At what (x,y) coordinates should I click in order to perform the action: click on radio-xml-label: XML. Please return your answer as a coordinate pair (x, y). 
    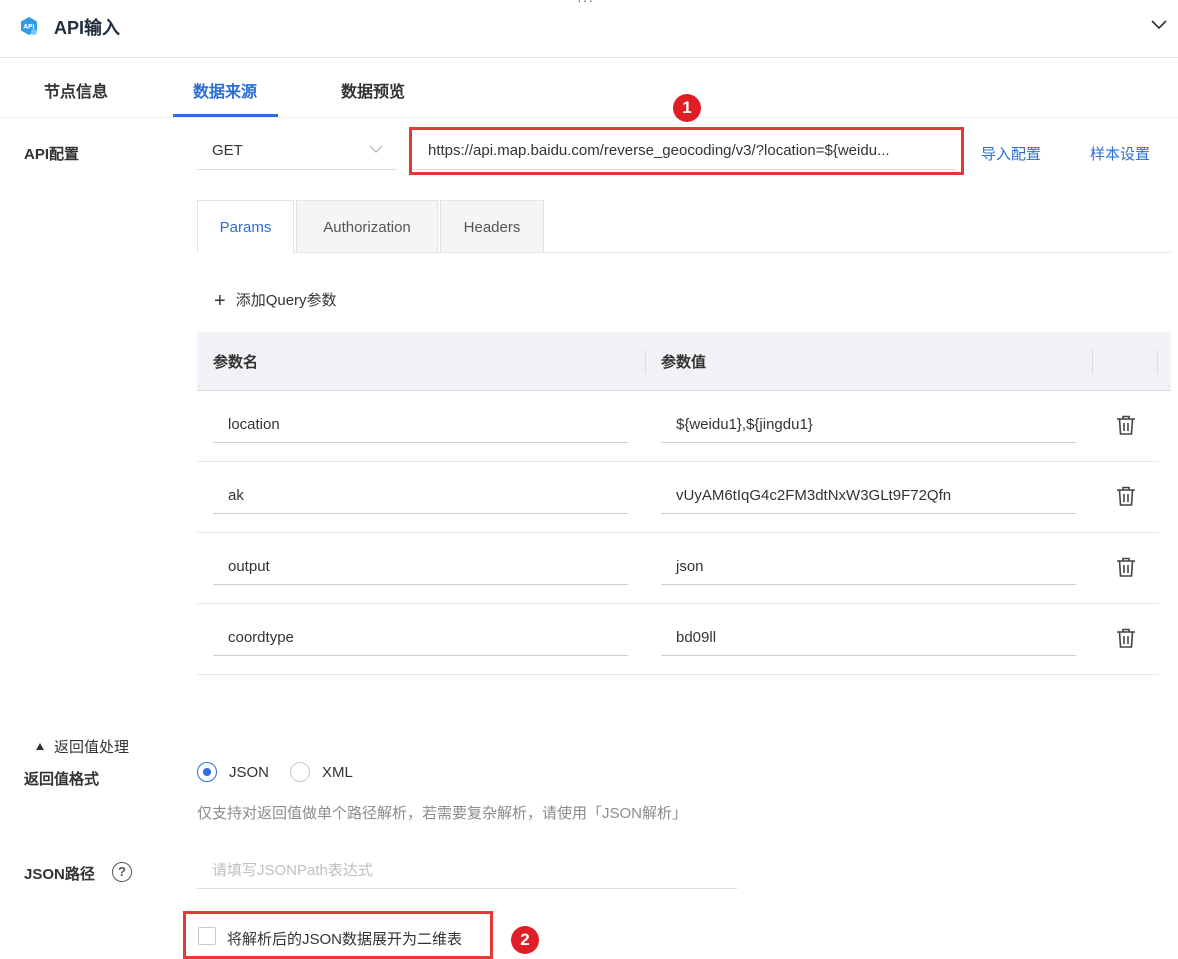
    Looking at the image, I should click on (337, 772).